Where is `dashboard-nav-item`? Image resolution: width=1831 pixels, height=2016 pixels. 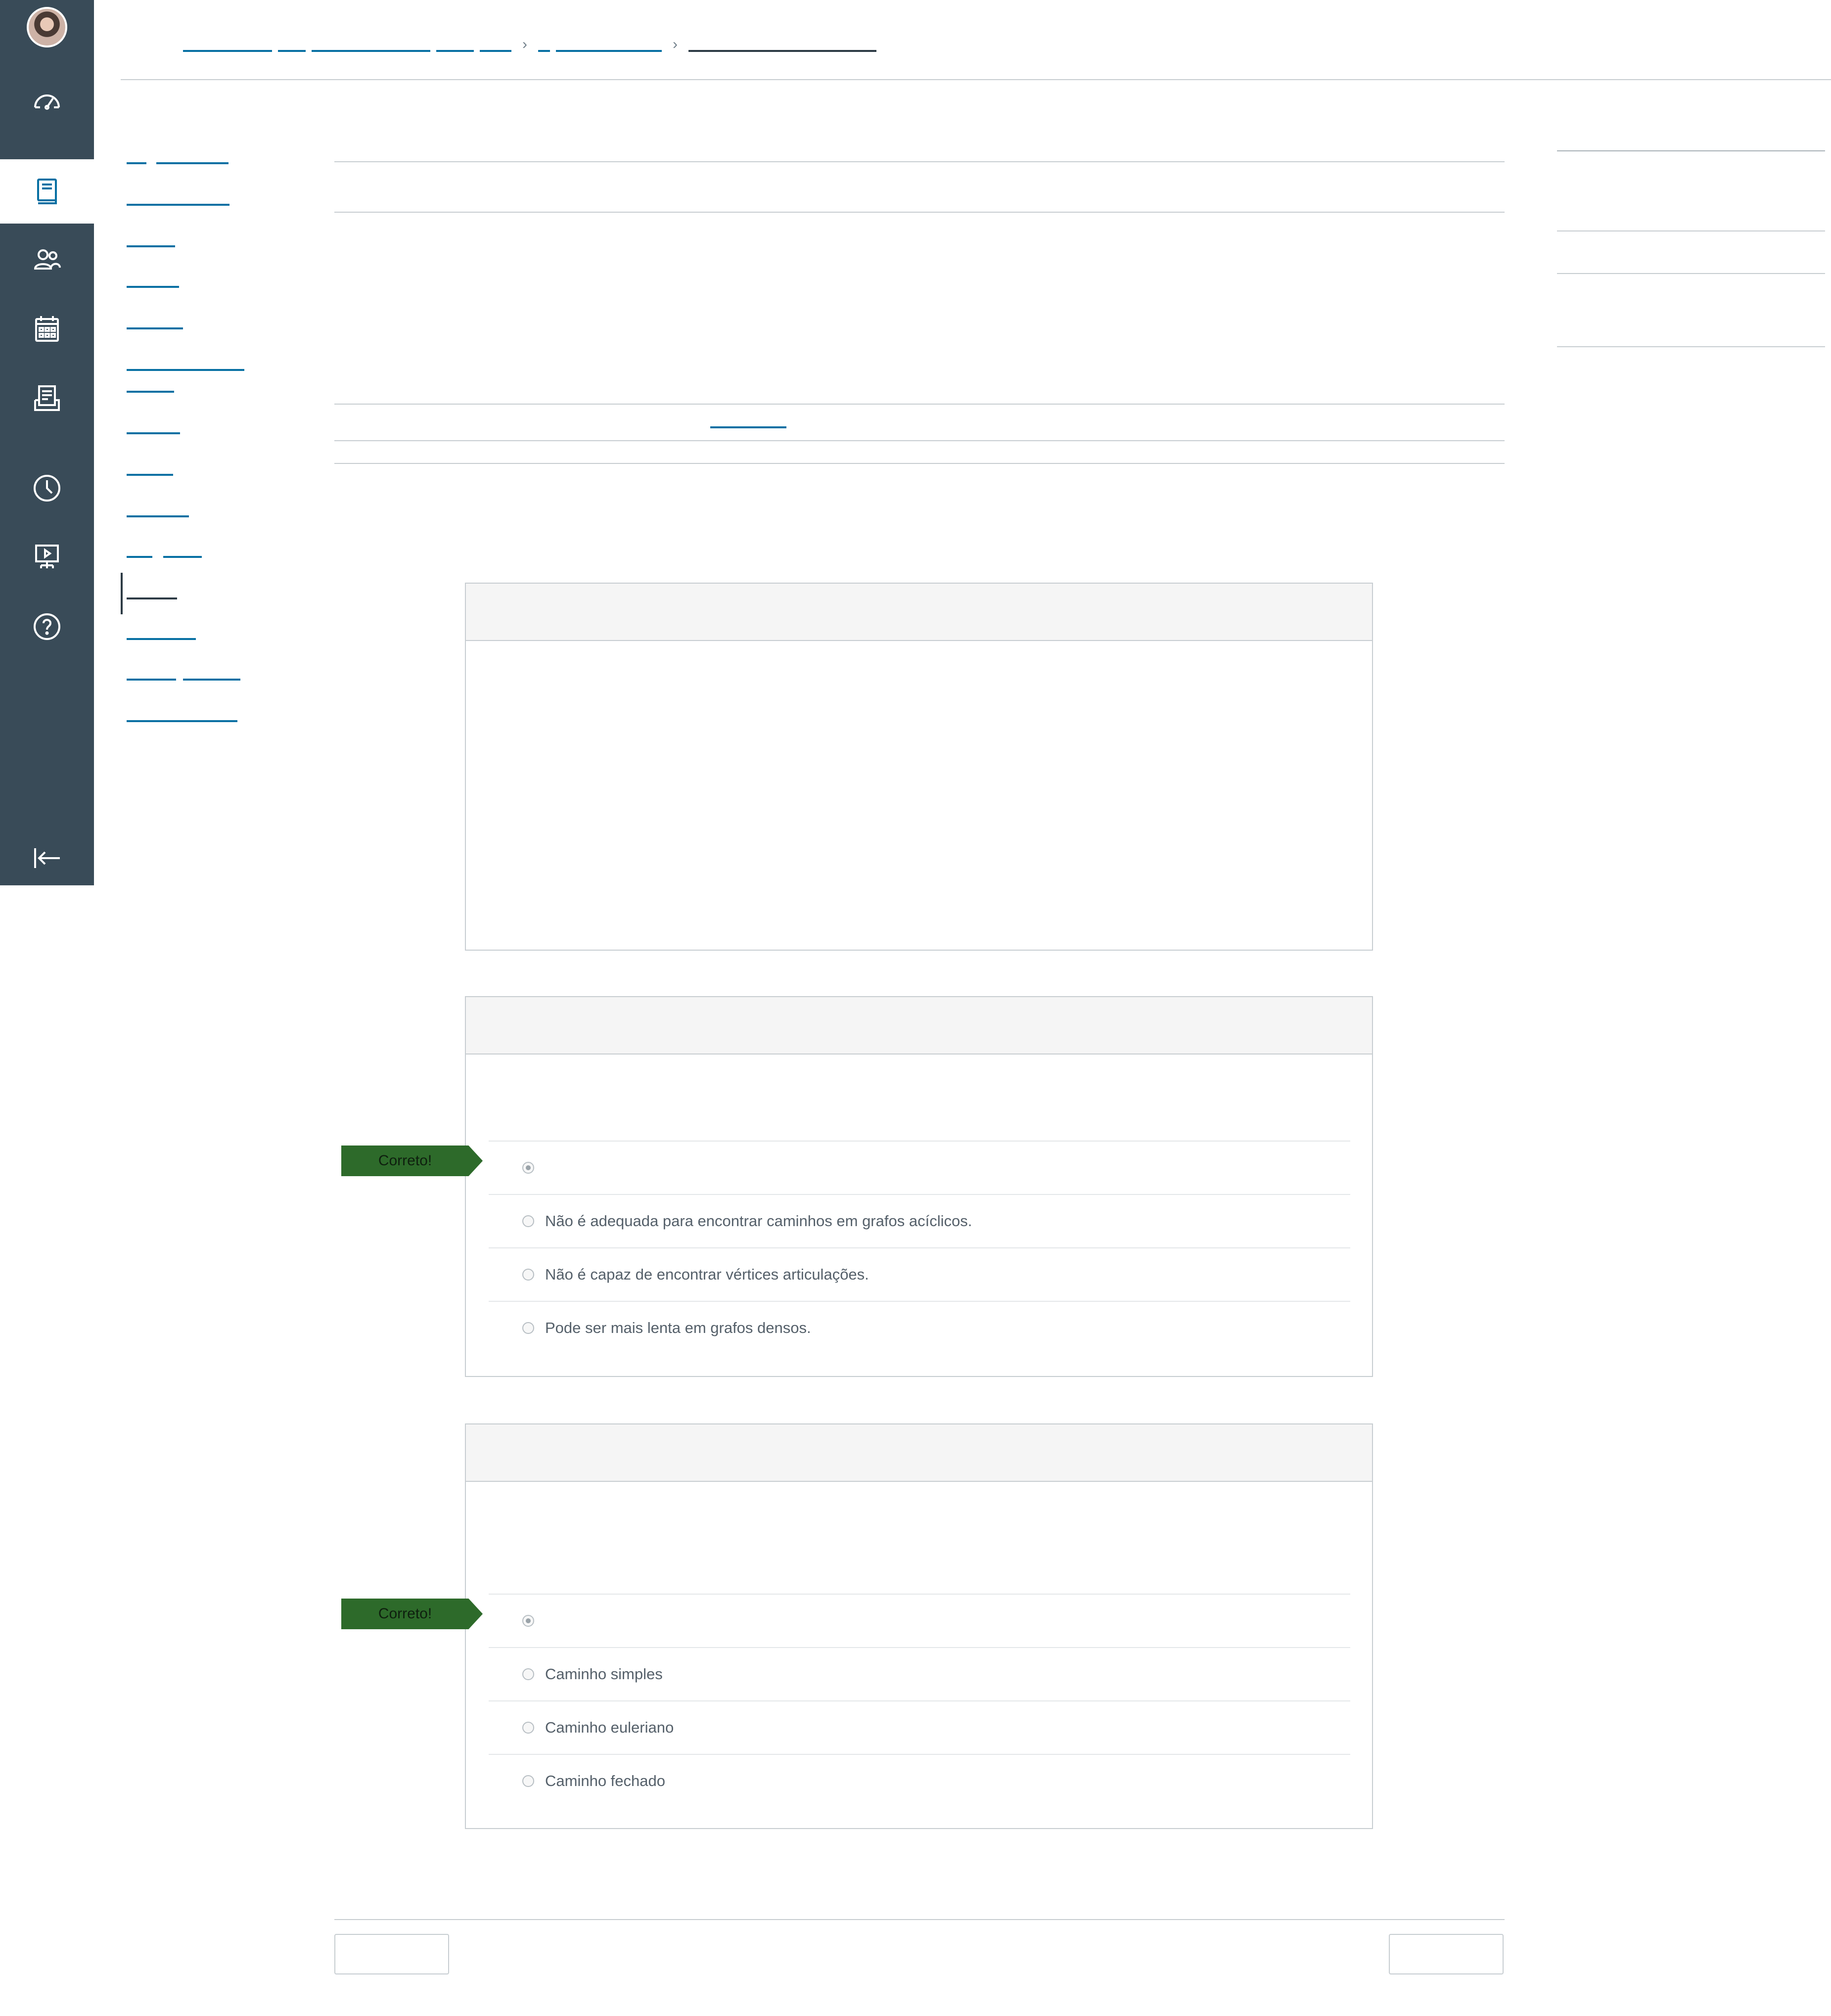
dashboard-nav-item is located at coordinates (47, 101).